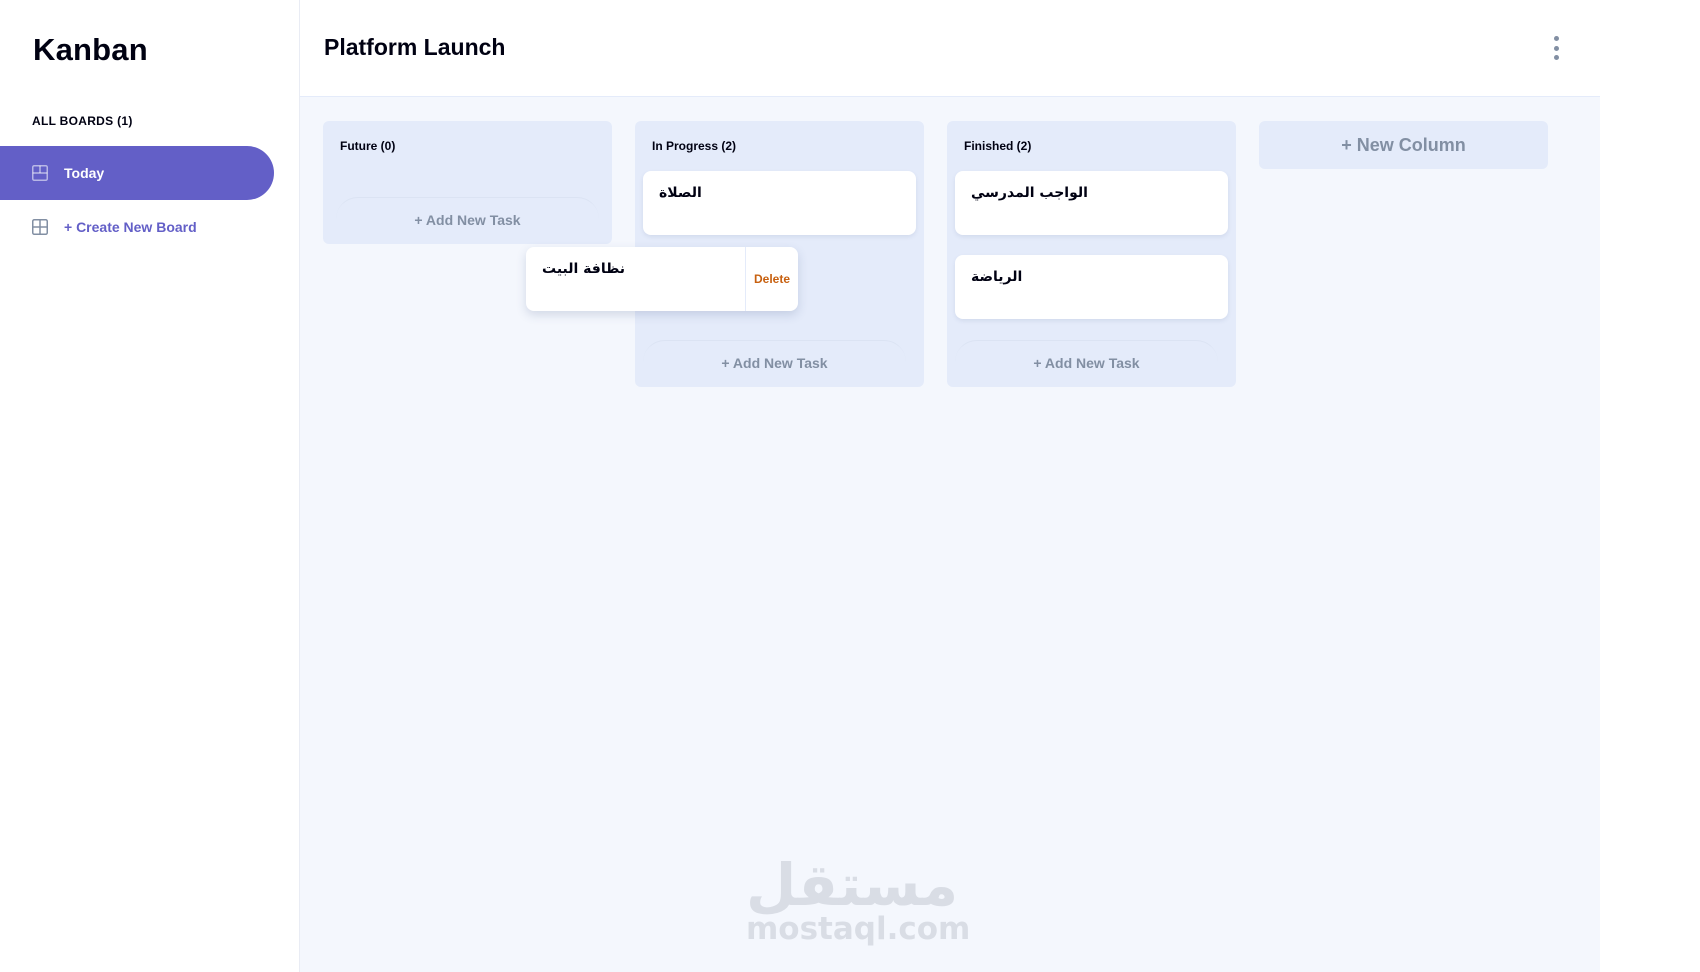  Describe the element at coordinates (415, 47) in the screenshot. I see `page-title: Platform Launch` at that location.